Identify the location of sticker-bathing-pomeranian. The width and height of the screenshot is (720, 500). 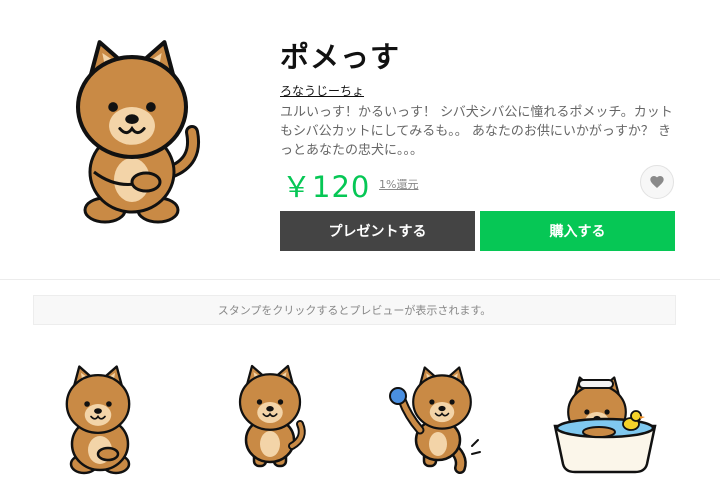
(605, 420).